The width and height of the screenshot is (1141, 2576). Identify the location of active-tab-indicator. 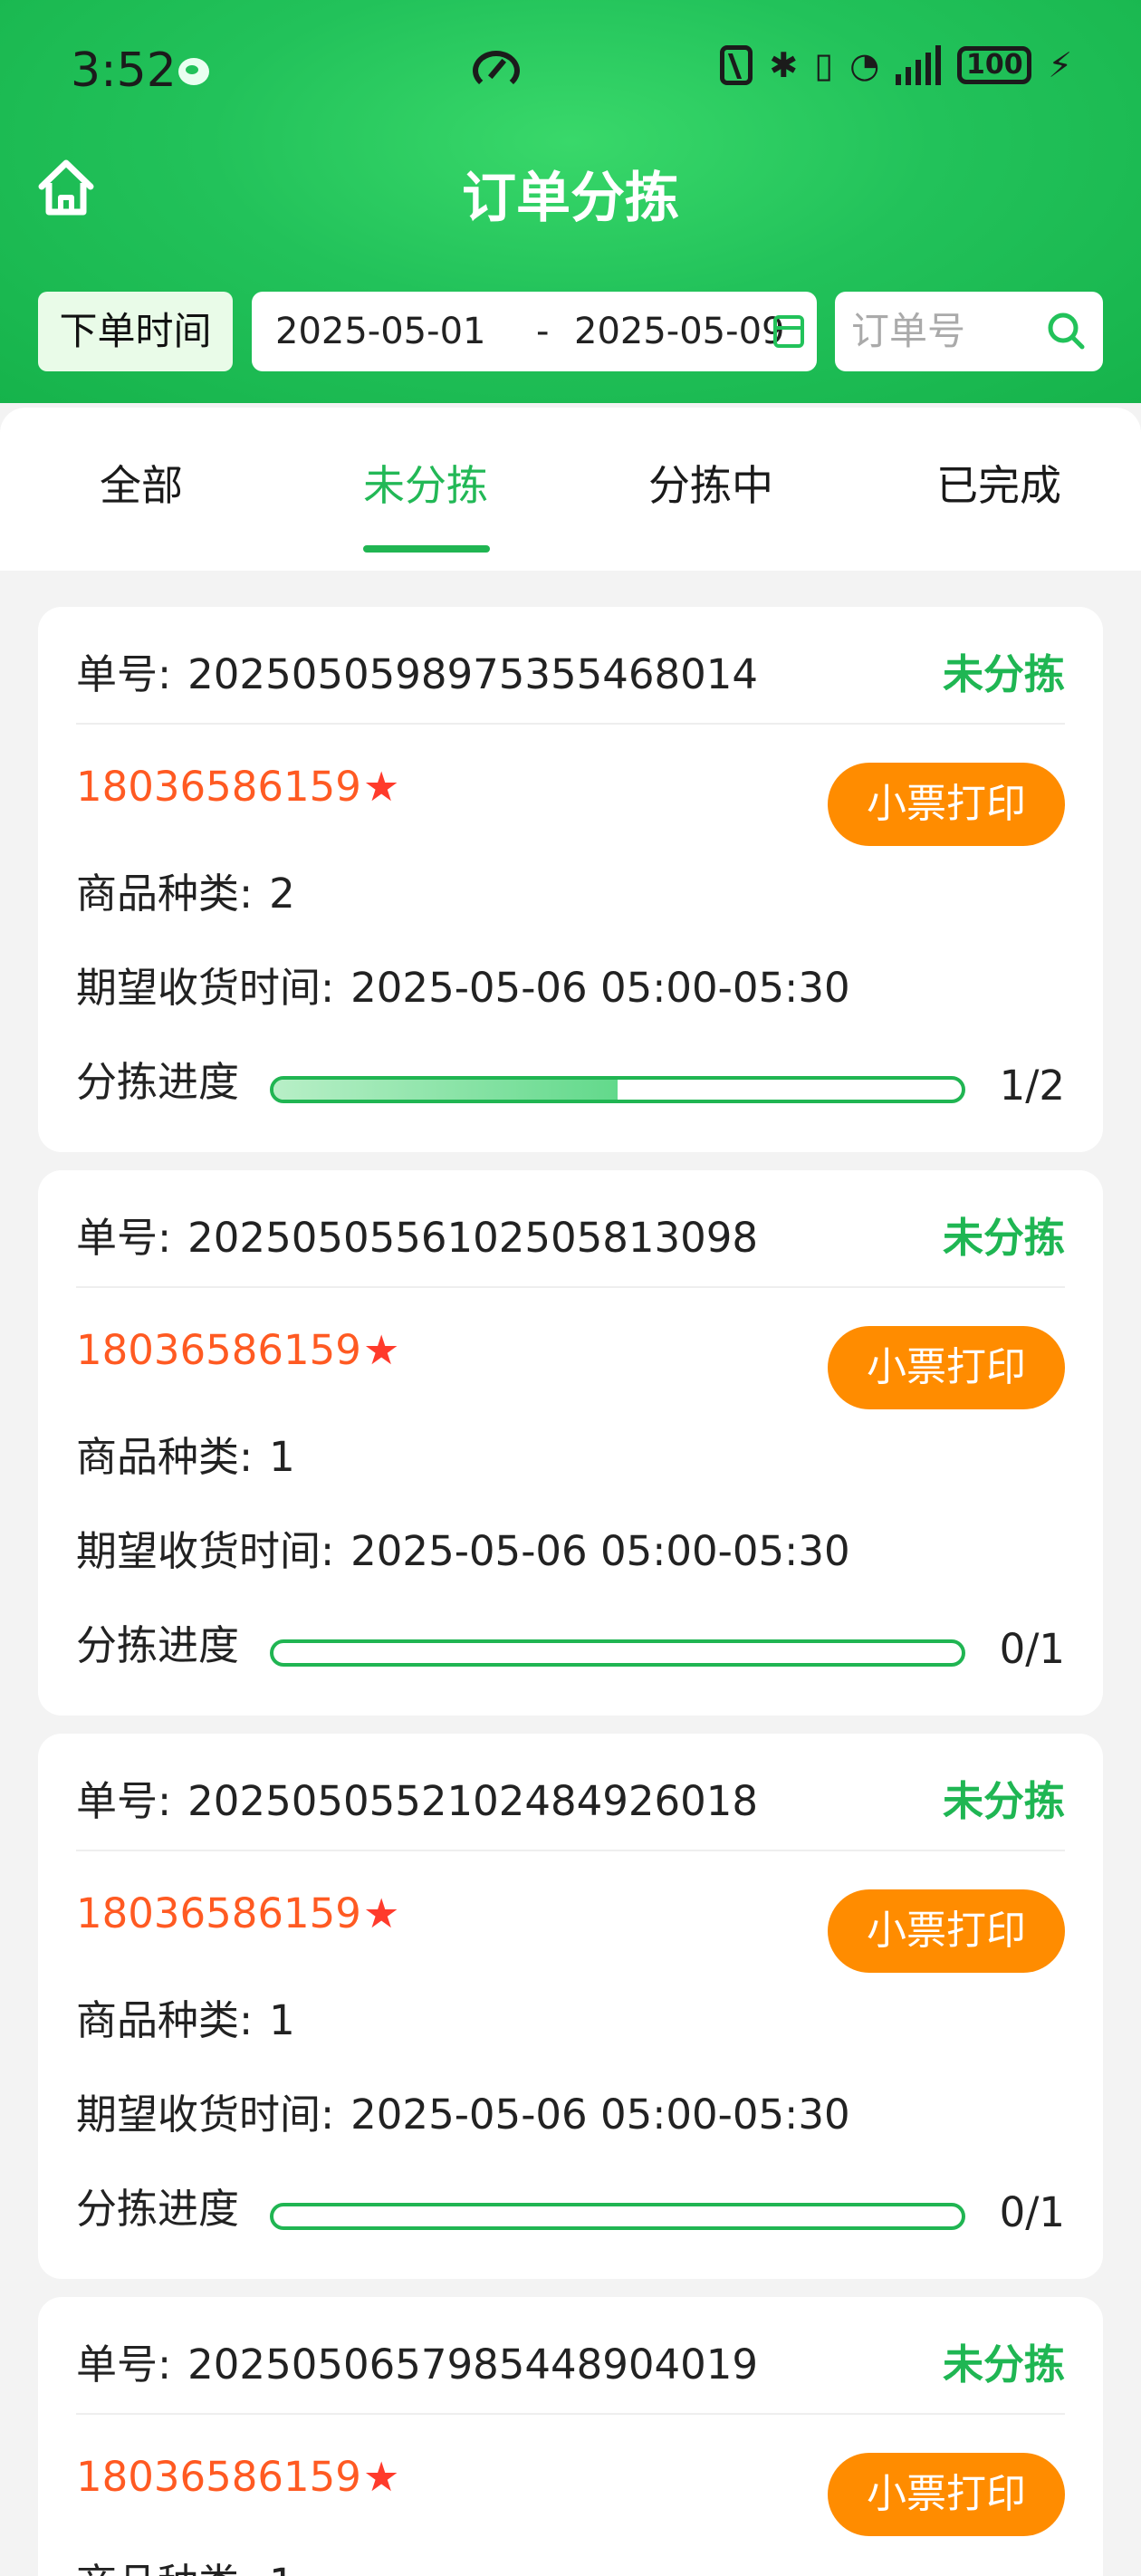
(427, 549).